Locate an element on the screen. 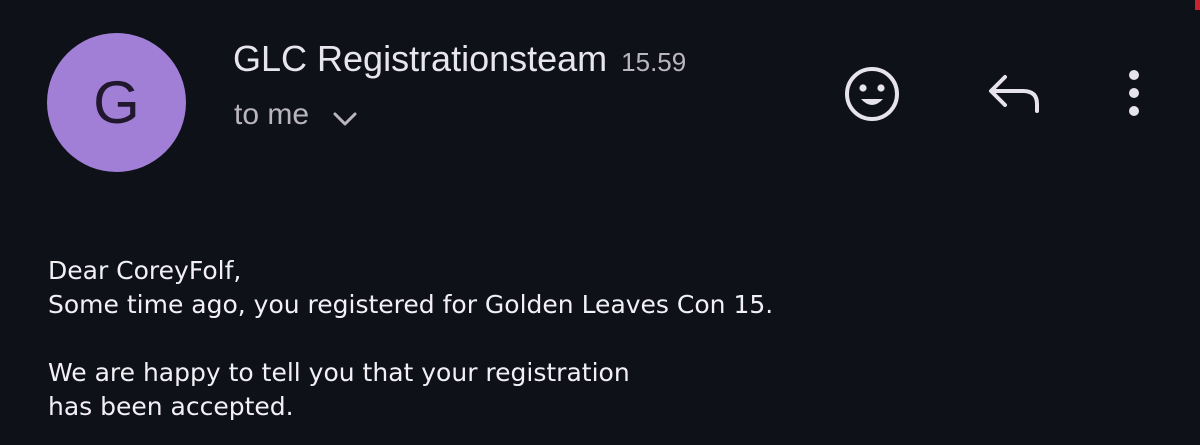 Image resolution: width=1200 pixels, height=445 pixels. body-line: has been accepted. is located at coordinates (171, 406).